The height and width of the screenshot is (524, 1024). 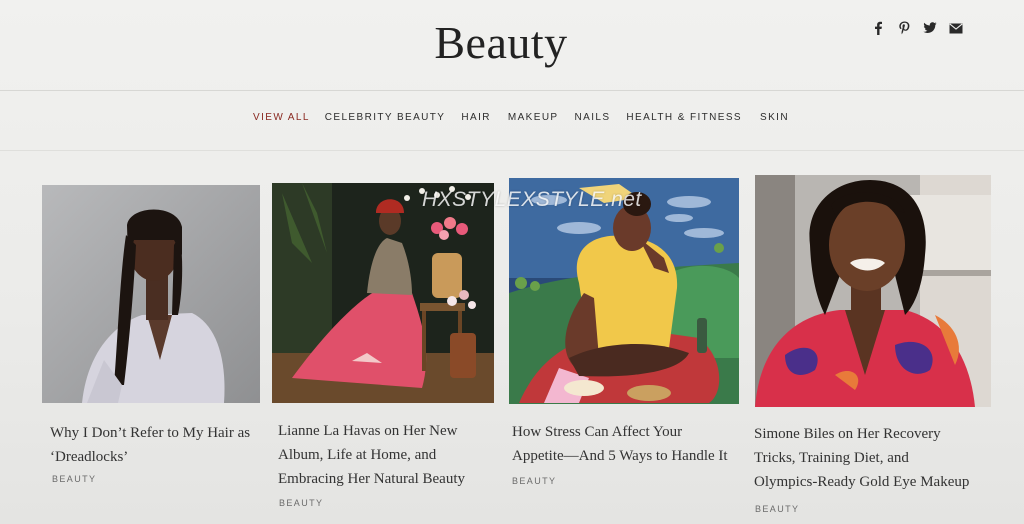 What do you see at coordinates (684, 117) in the screenshot?
I see `nav-item-health-fitness: Health & Fitness` at bounding box center [684, 117].